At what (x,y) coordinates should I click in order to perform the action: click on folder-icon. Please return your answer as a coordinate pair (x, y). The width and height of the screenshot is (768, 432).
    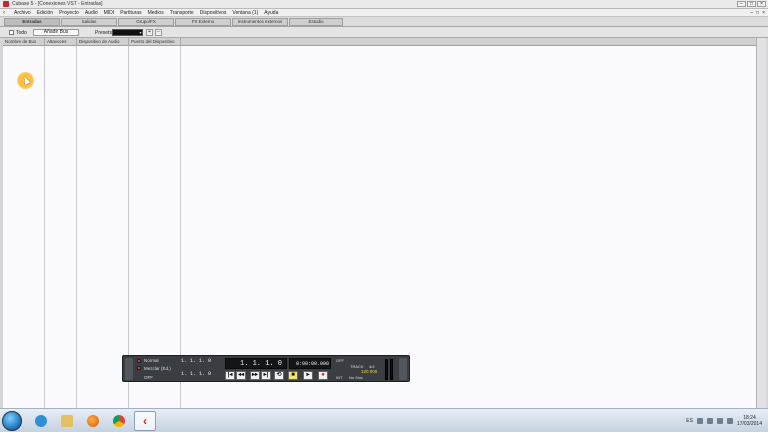
    Looking at the image, I should click on (67, 421).